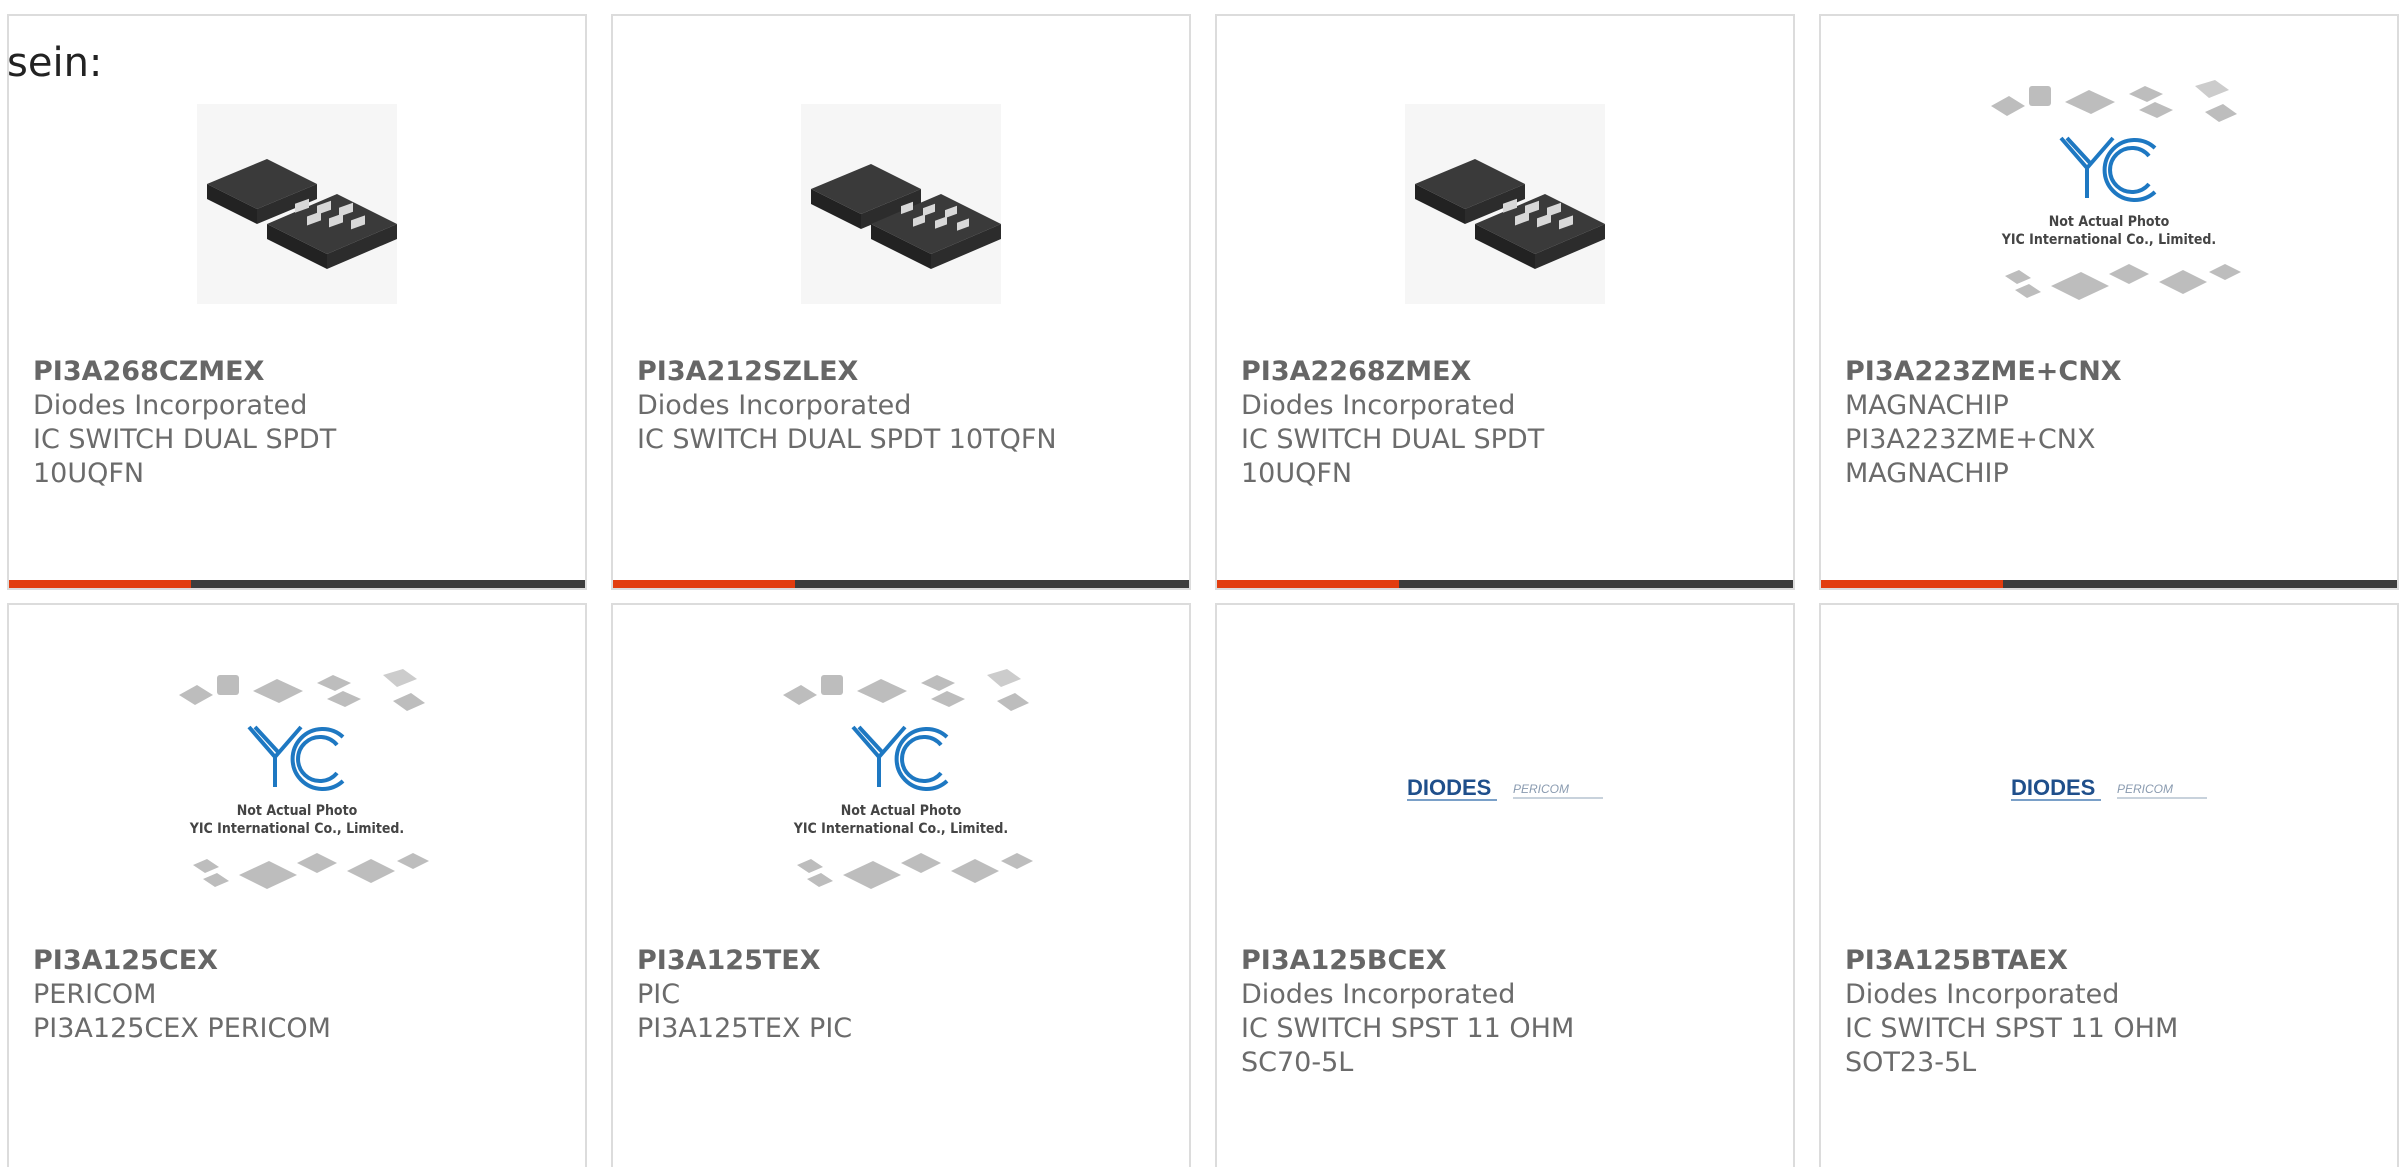 This screenshot has height=1167, width=2400. What do you see at coordinates (2012, 1045) in the screenshot?
I see `description: IC SWITCH SPST 11 OHM SOT23-5L` at bounding box center [2012, 1045].